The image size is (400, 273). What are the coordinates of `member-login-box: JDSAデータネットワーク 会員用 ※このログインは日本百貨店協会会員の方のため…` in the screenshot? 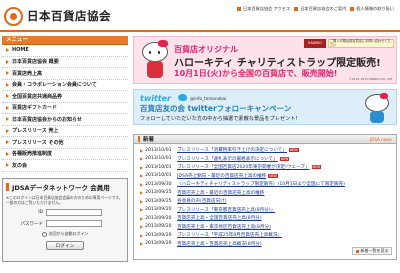 It's located at (65, 220).